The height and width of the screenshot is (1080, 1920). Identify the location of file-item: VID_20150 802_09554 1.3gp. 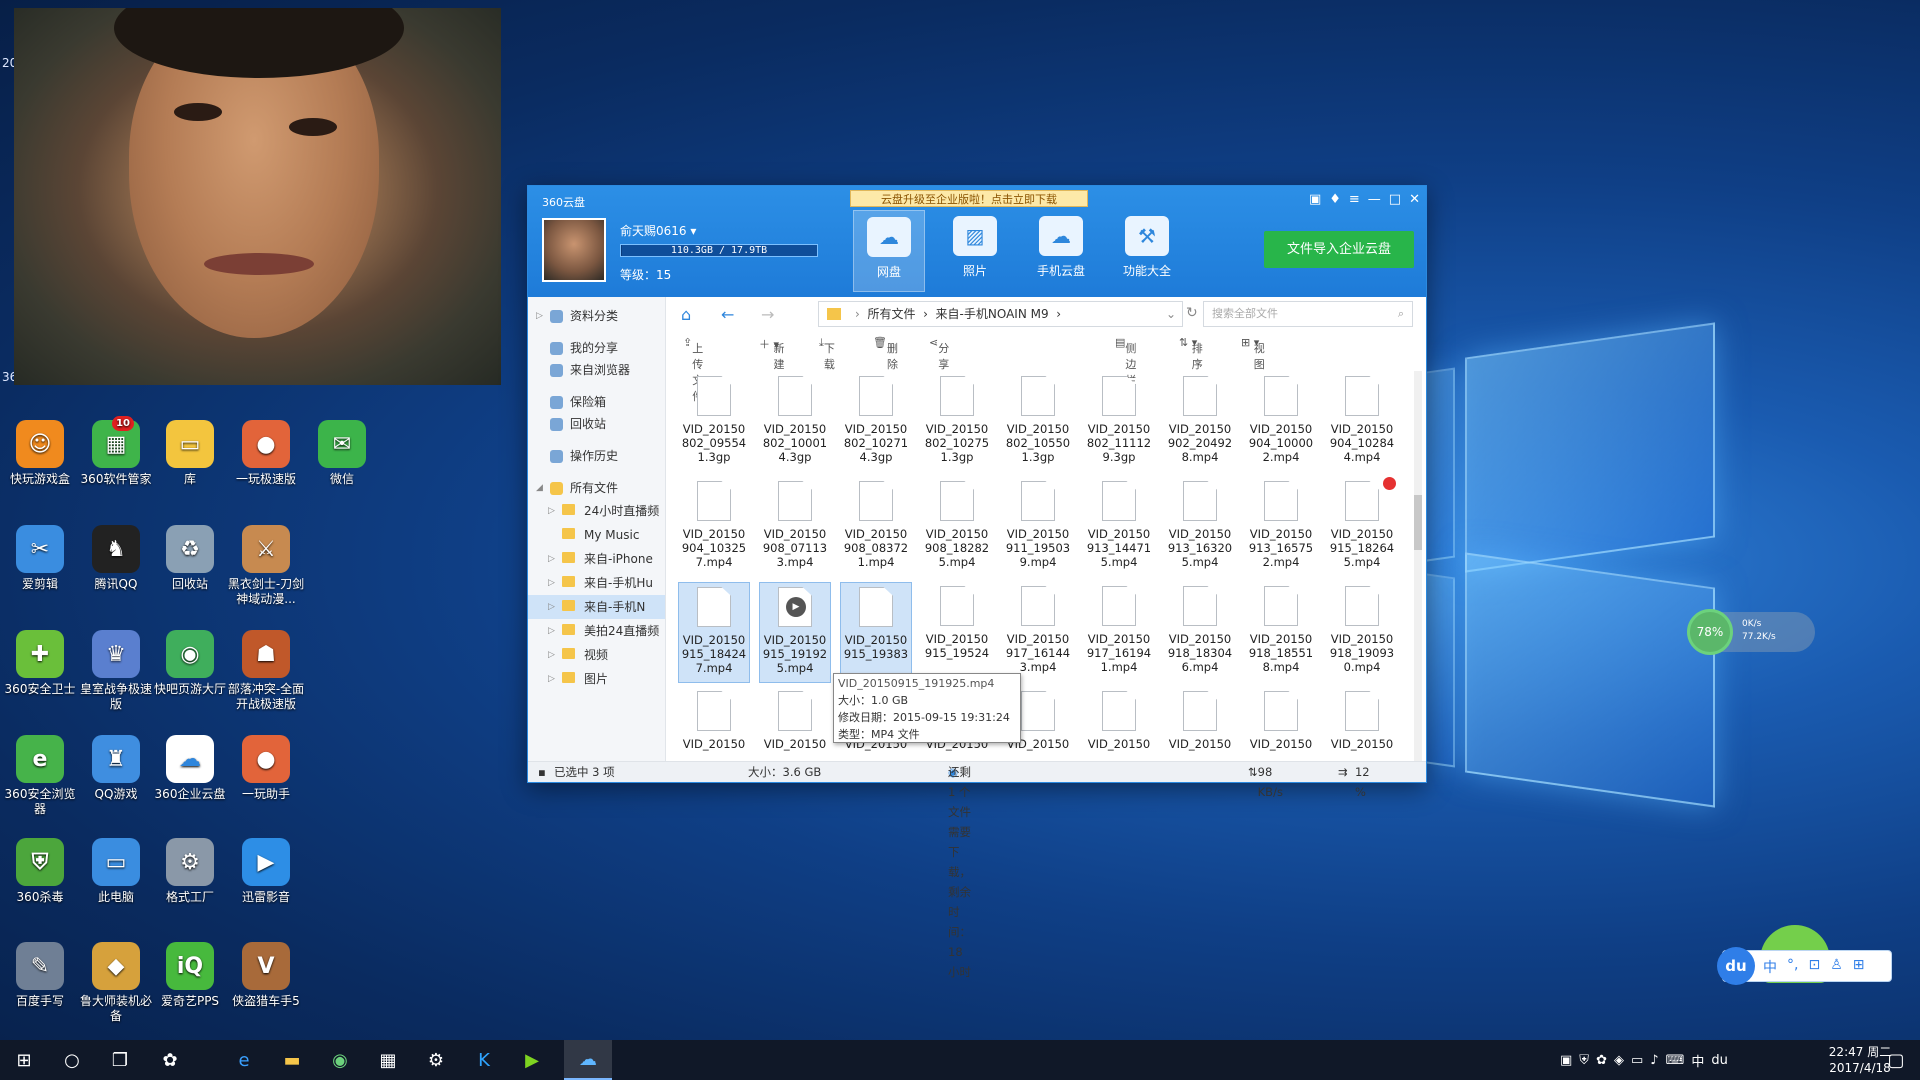
(714, 424).